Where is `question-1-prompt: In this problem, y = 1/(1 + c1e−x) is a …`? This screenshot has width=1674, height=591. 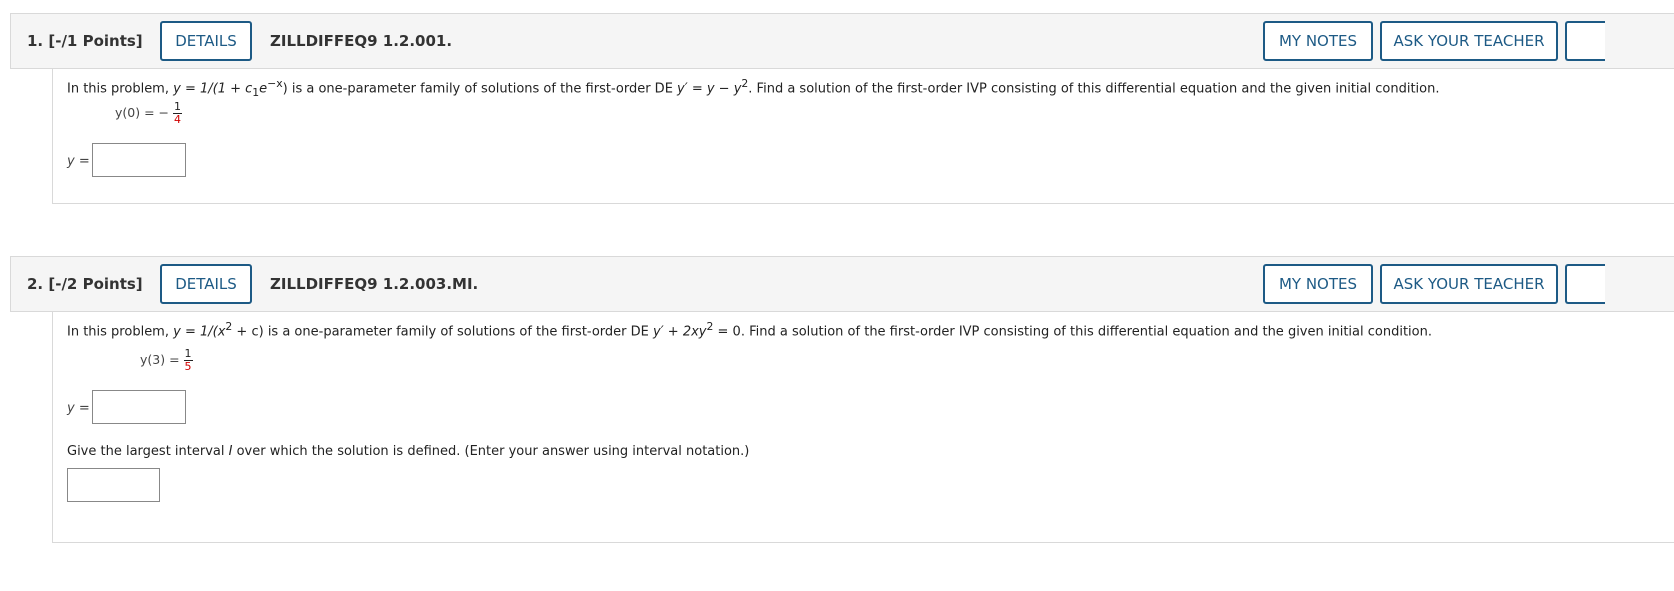 question-1-prompt: In this problem, y = 1/(1 + c1e−x) is a … is located at coordinates (753, 88).